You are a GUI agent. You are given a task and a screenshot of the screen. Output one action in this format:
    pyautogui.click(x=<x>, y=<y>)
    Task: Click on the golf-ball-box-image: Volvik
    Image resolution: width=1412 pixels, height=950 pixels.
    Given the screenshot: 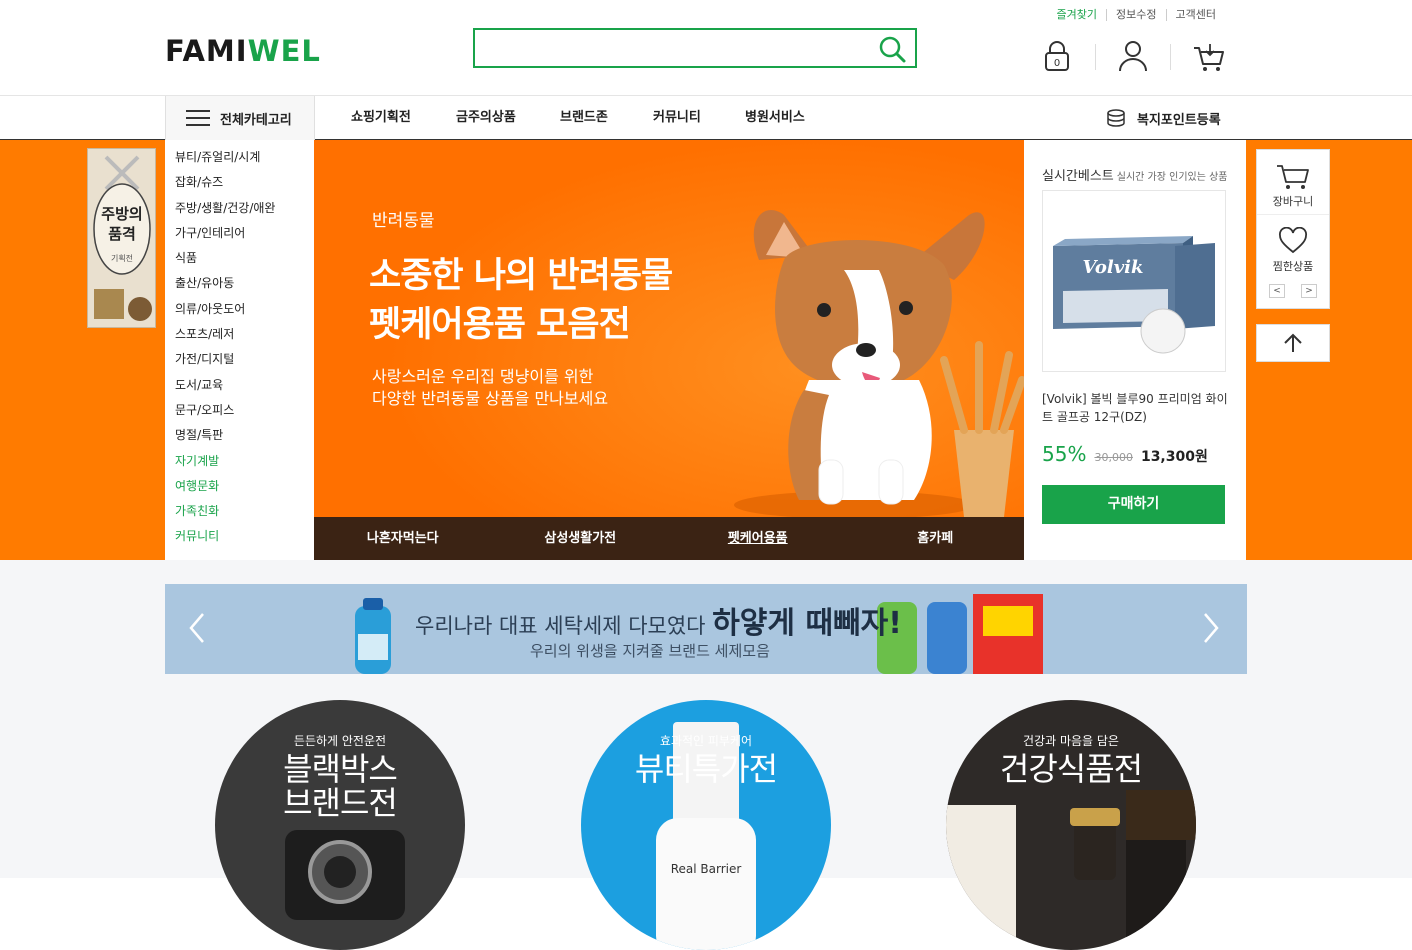 What is the action you would take?
    pyautogui.click(x=1134, y=281)
    